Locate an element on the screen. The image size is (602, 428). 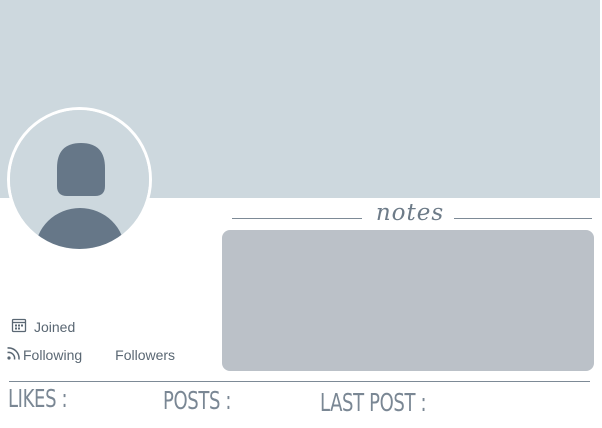
follow-stats: Following Followers is located at coordinates (90, 355).